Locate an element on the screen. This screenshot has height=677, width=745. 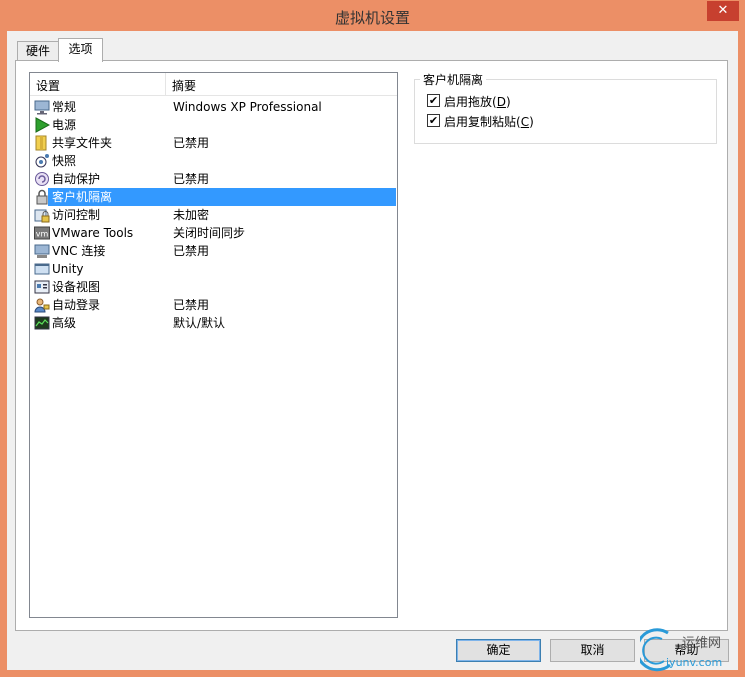
list-item-shared-folders: 共享文件夹 已禁用 is located at coordinates (214, 143).